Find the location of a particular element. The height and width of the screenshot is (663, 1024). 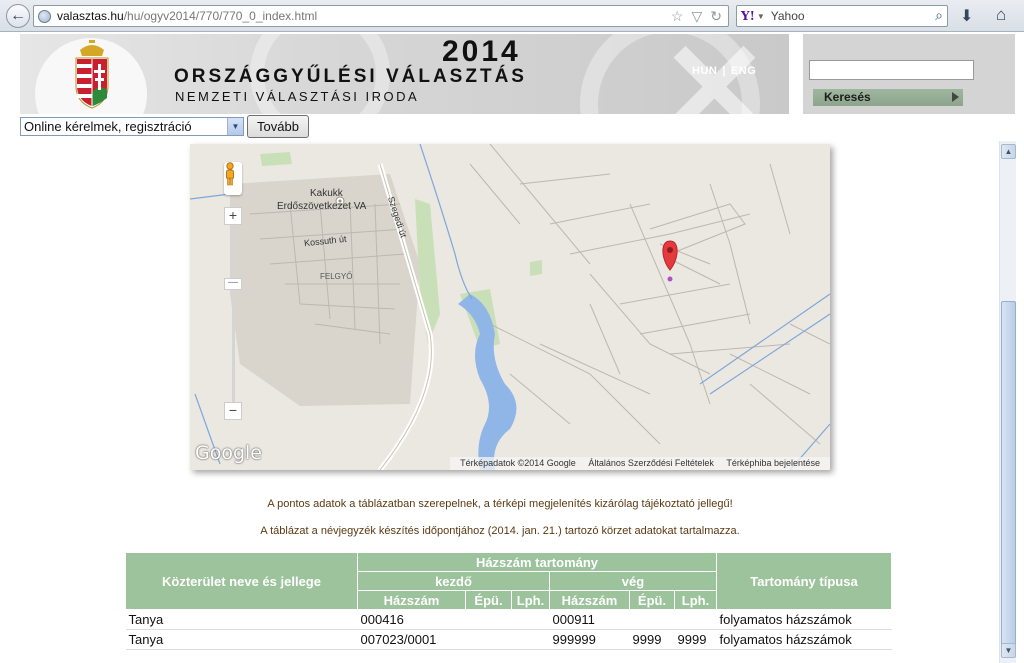

cell-end-building: 9999 is located at coordinates (652, 639).